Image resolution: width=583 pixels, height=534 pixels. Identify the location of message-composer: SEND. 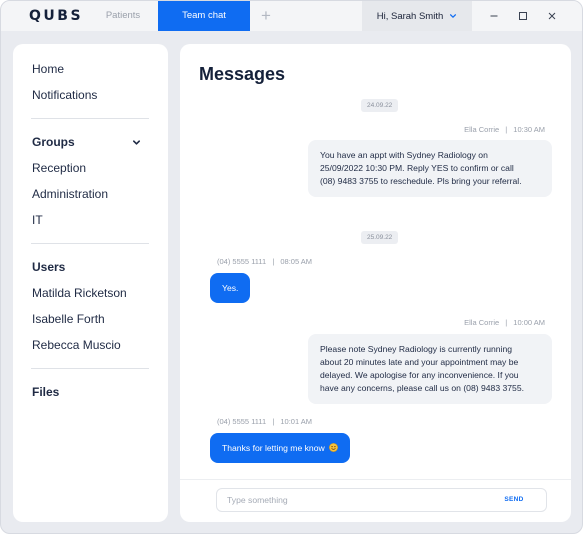
(381, 500).